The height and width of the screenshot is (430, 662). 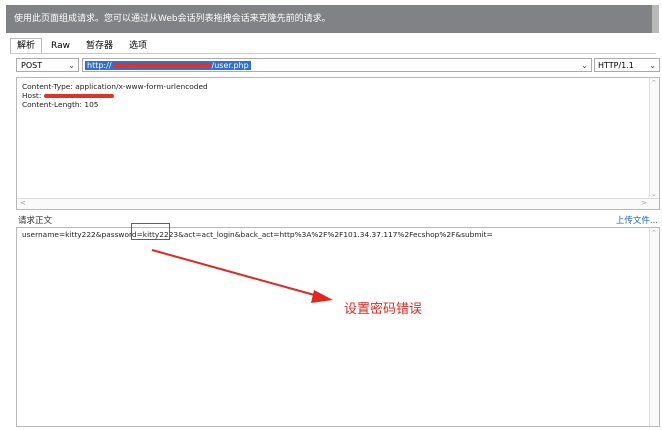 What do you see at coordinates (383, 309) in the screenshot?
I see `annotation-label: 设置密码错误` at bounding box center [383, 309].